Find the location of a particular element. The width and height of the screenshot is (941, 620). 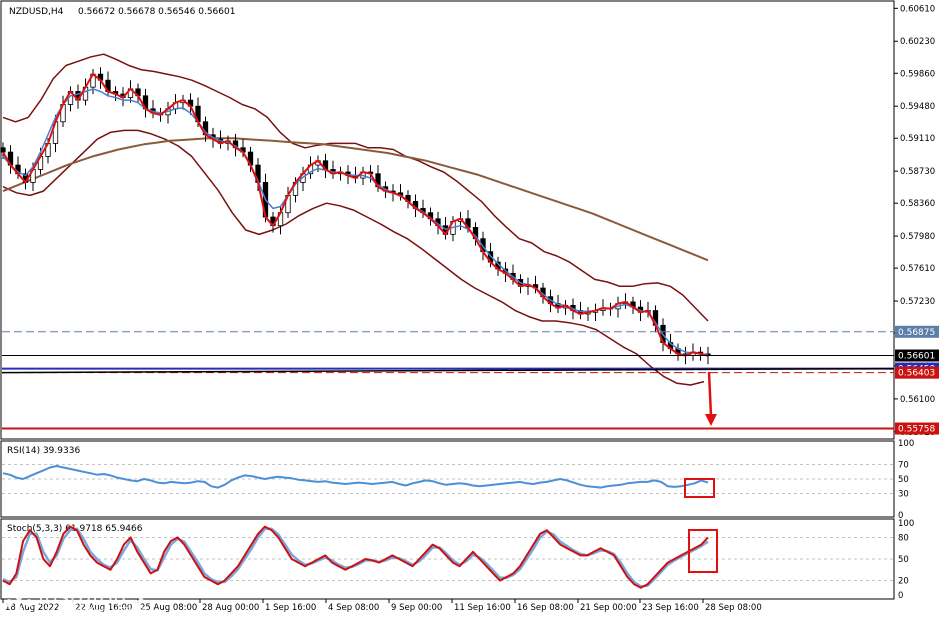

stoch-axis-label: 20 is located at coordinates (903, 582).